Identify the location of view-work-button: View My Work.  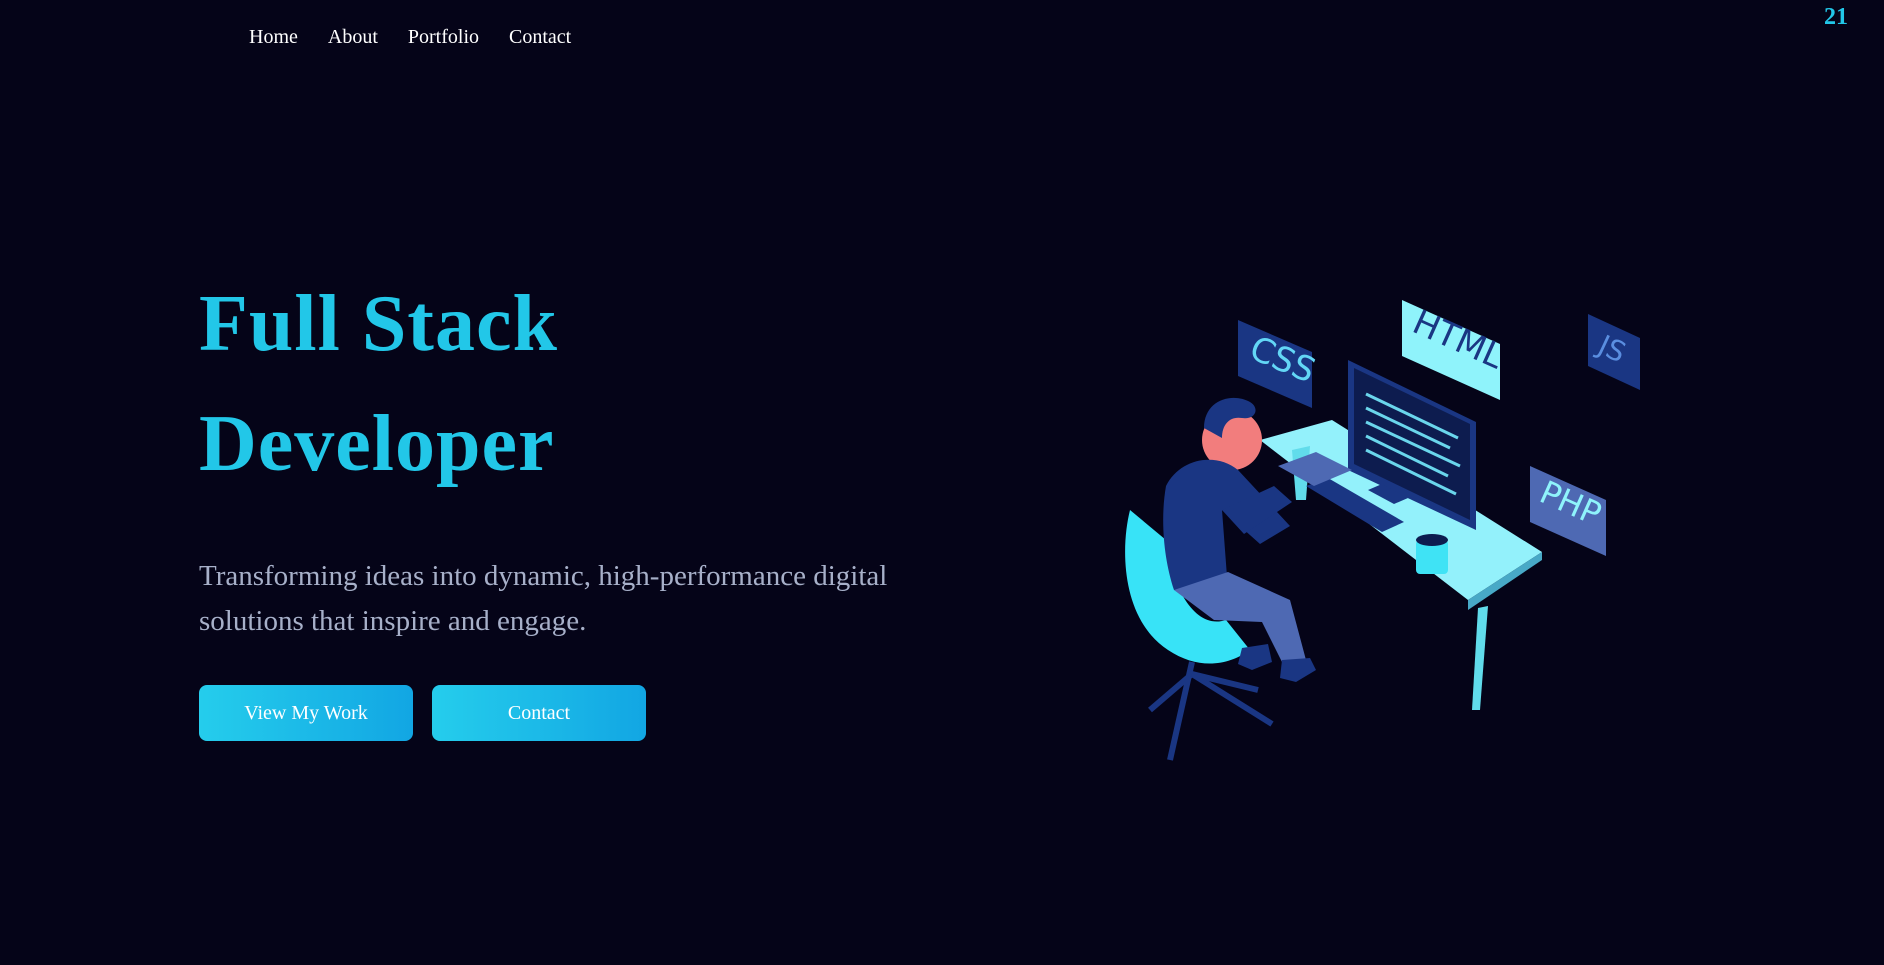
(306, 713).